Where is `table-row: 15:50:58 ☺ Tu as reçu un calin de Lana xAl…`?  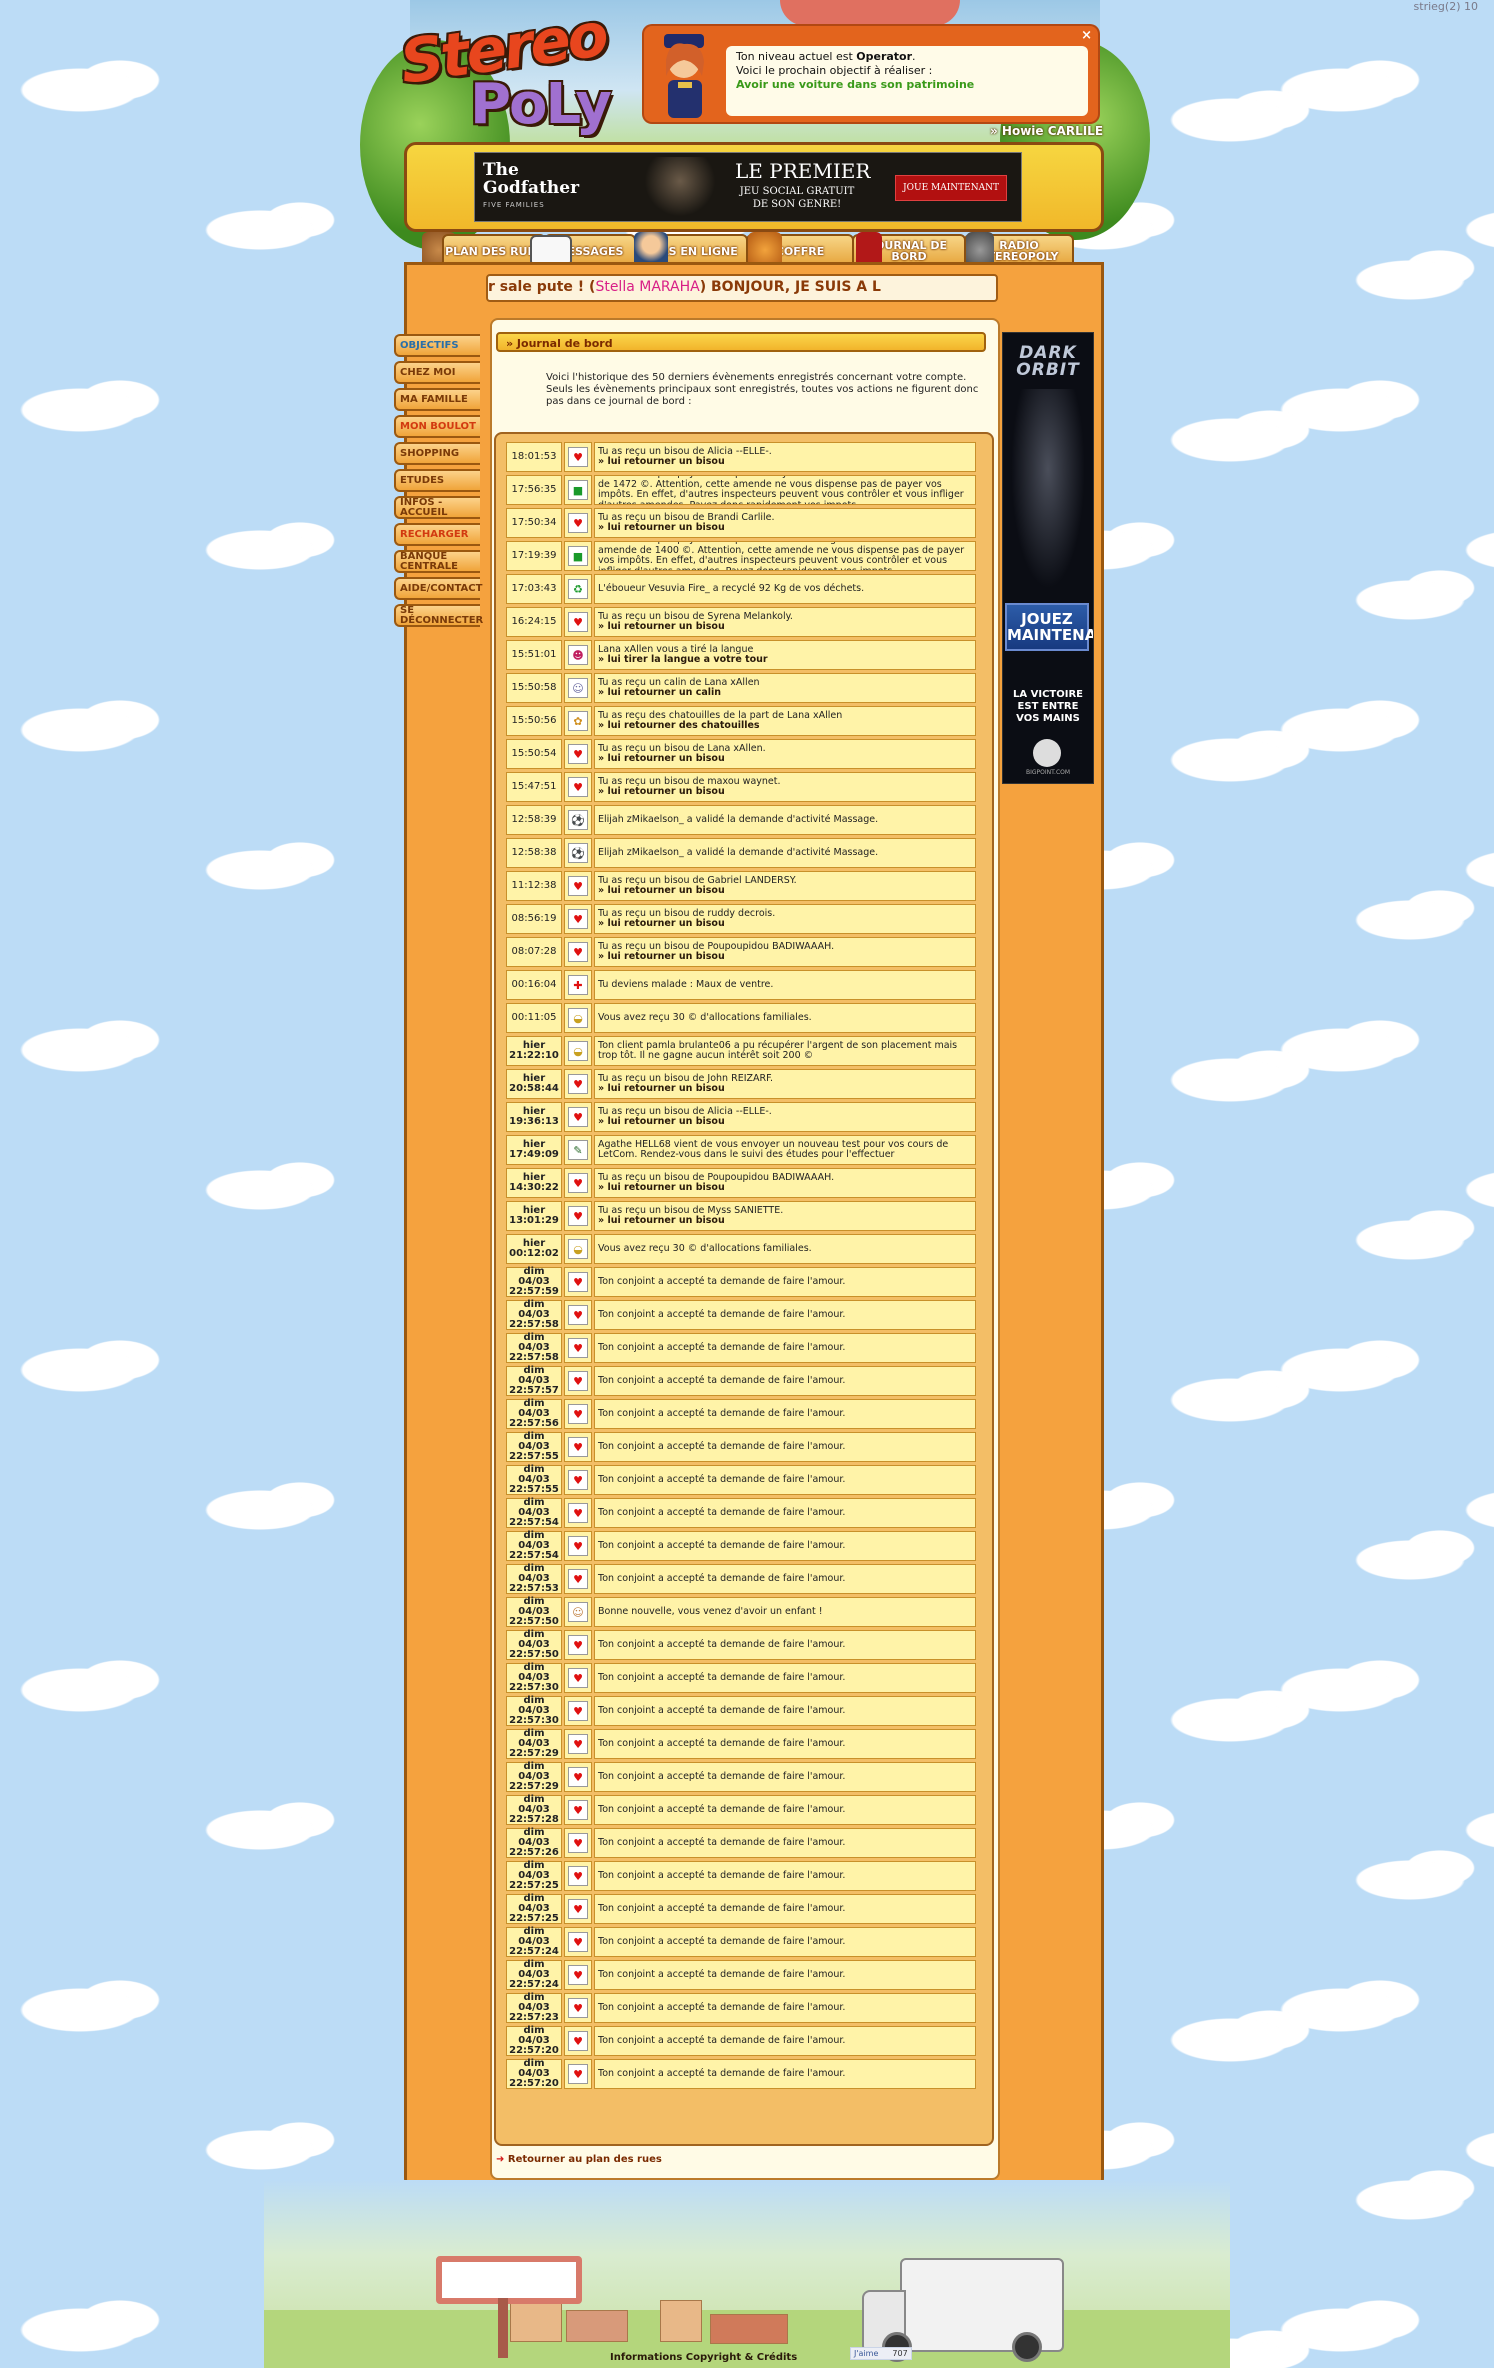 table-row: 15:50:58 ☺ Tu as reçu un calin de Lana xAl… is located at coordinates (741, 688).